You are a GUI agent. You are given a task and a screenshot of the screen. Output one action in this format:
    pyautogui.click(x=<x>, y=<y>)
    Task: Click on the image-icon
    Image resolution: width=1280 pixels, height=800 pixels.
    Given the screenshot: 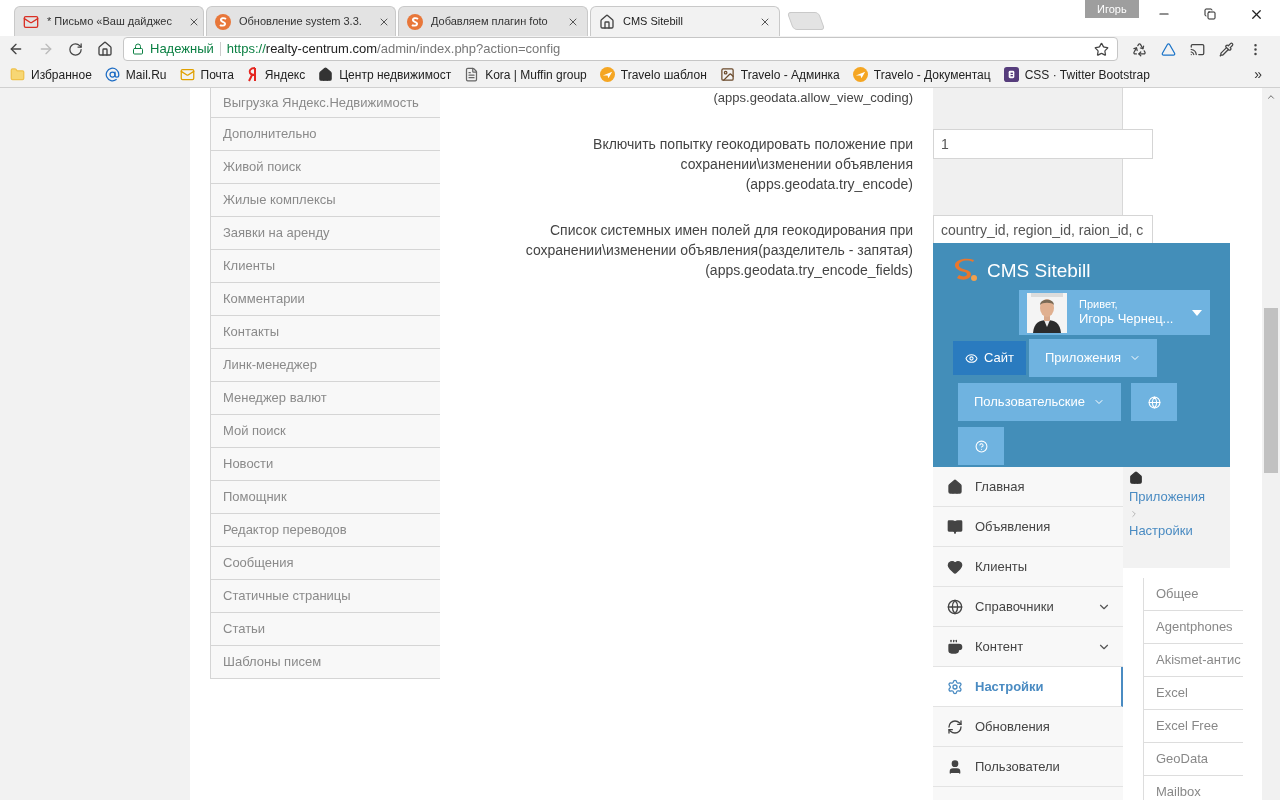 What is the action you would take?
    pyautogui.click(x=727, y=74)
    